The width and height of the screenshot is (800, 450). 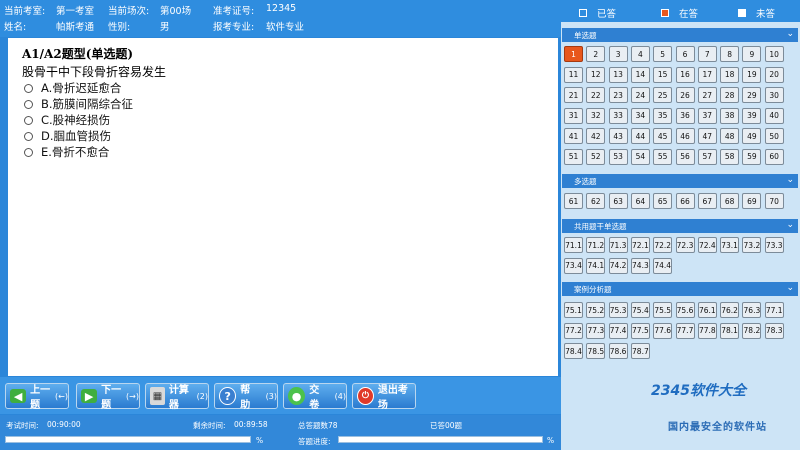 I want to click on question-number-button: 18, so click(x=730, y=74).